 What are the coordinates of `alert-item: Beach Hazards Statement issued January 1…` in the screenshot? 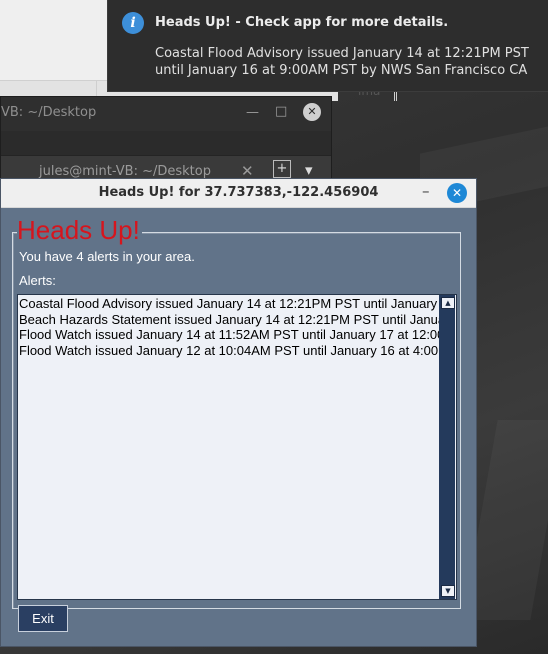 It's located at (229, 320).